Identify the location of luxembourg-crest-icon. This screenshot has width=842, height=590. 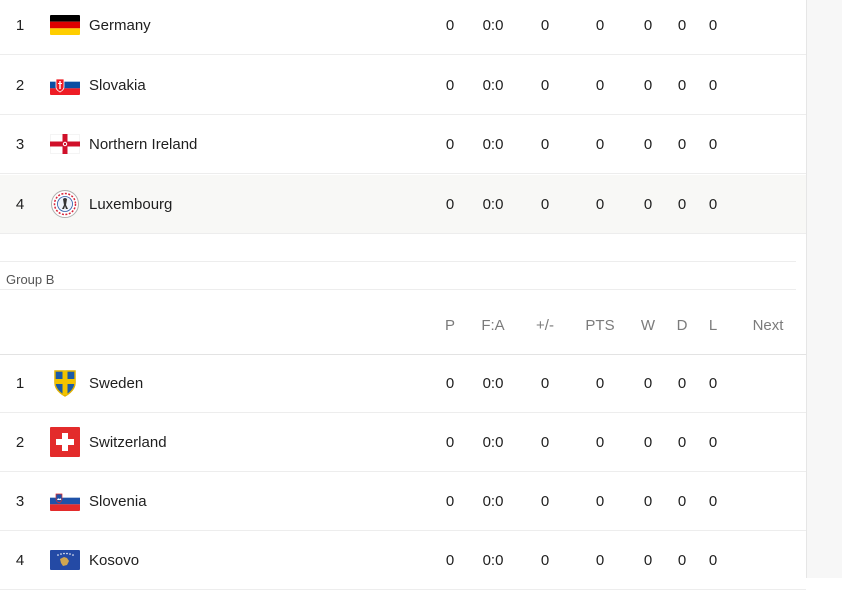
(65, 204).